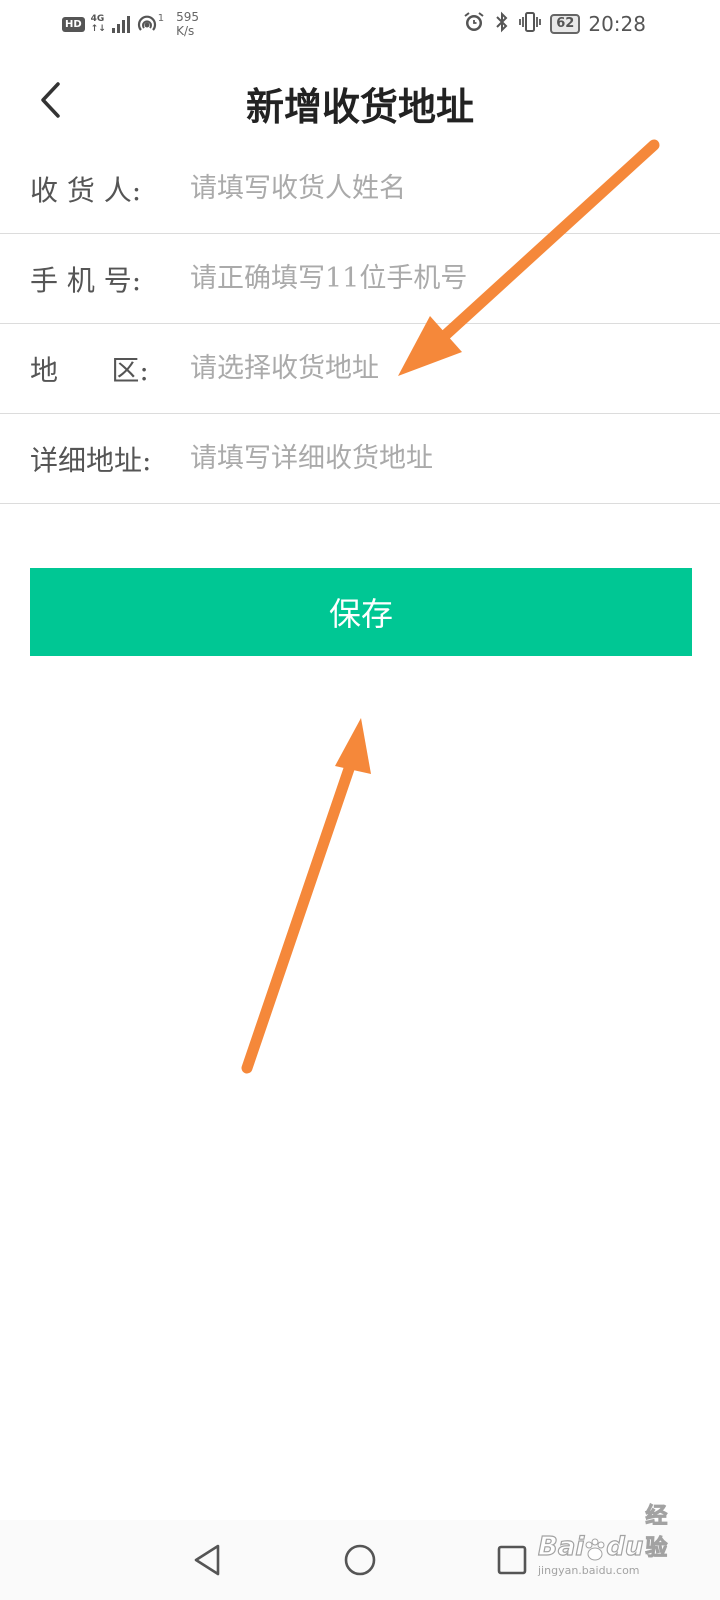 This screenshot has width=720, height=1600. I want to click on status-right: 62 20:28, so click(554, 24).